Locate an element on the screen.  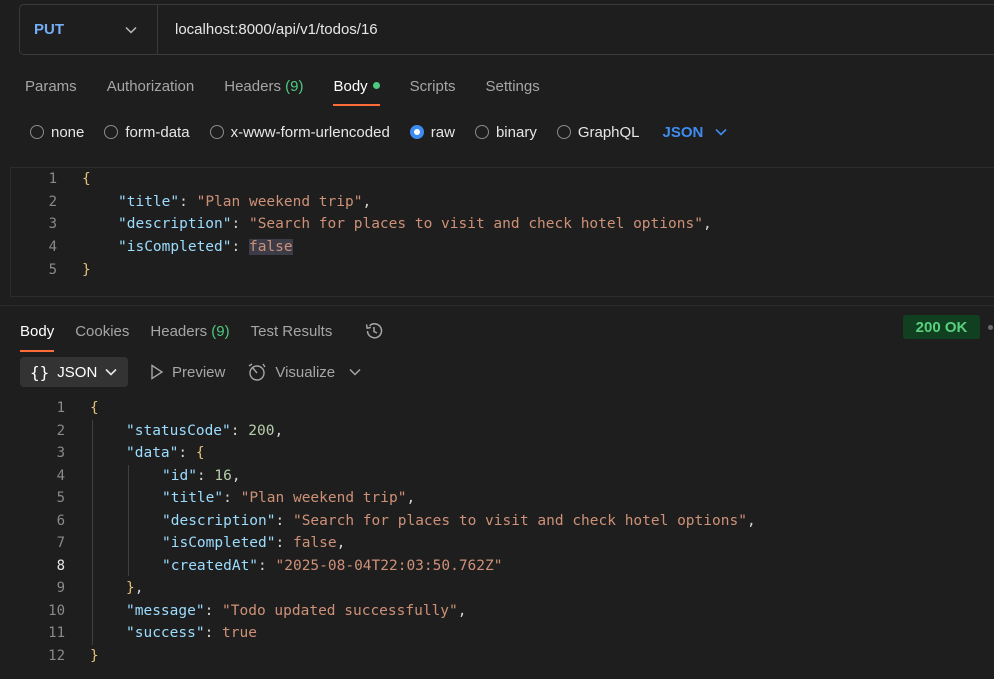
response-tab-cookies: Cookies is located at coordinates (102, 331).